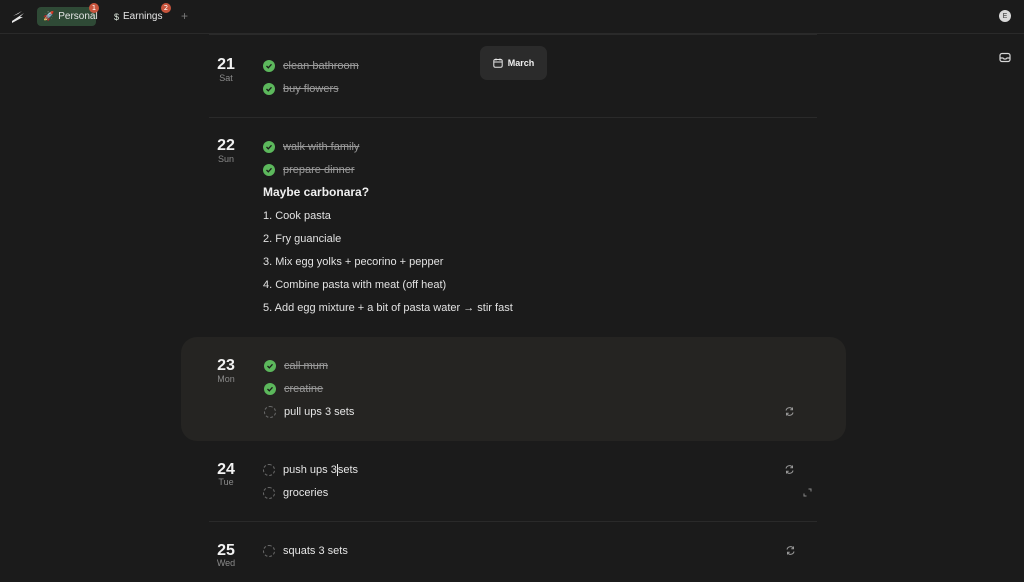 The width and height of the screenshot is (1024, 582). What do you see at coordinates (226, 482) in the screenshot?
I see `day-name: Tue` at bounding box center [226, 482].